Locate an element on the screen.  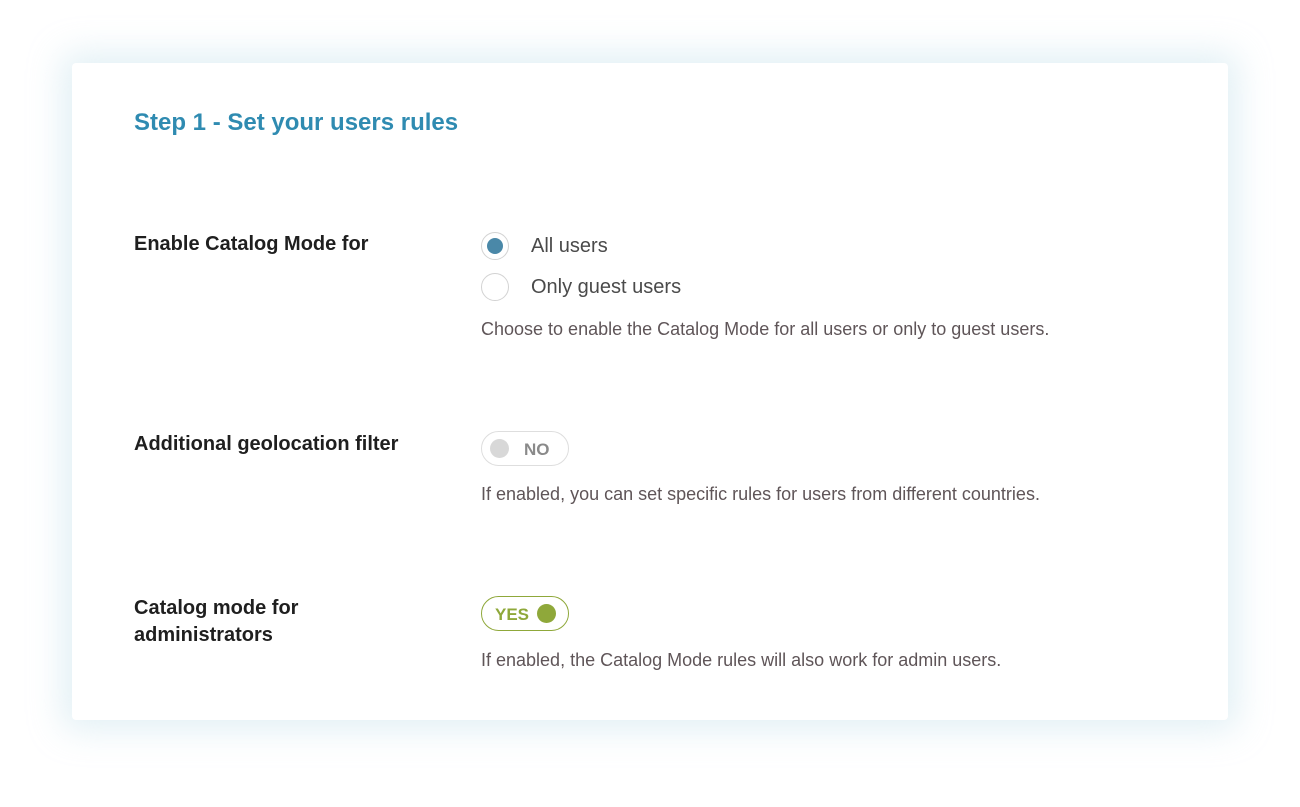
administrators-toggle: YES is located at coordinates (525, 613).